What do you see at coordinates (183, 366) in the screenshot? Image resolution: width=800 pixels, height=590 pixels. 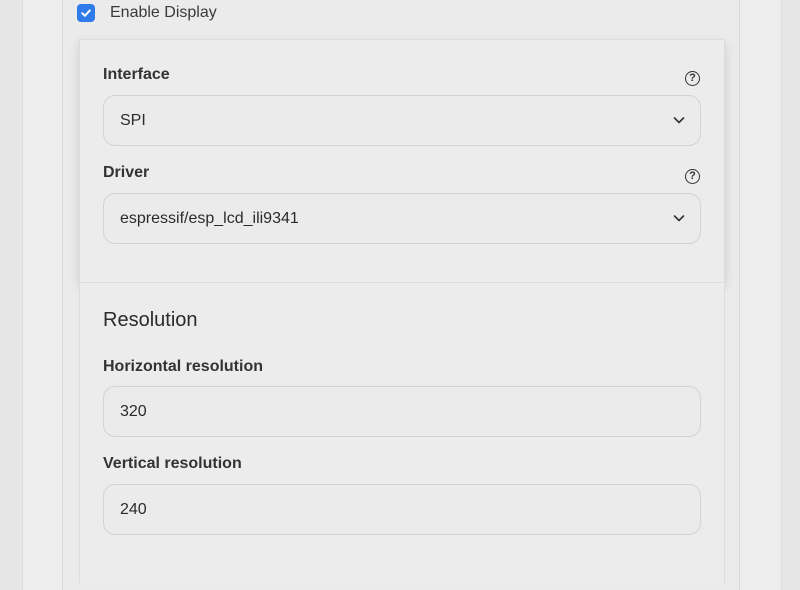 I see `horizontal-resolution-label: Horizontal resolution` at bounding box center [183, 366].